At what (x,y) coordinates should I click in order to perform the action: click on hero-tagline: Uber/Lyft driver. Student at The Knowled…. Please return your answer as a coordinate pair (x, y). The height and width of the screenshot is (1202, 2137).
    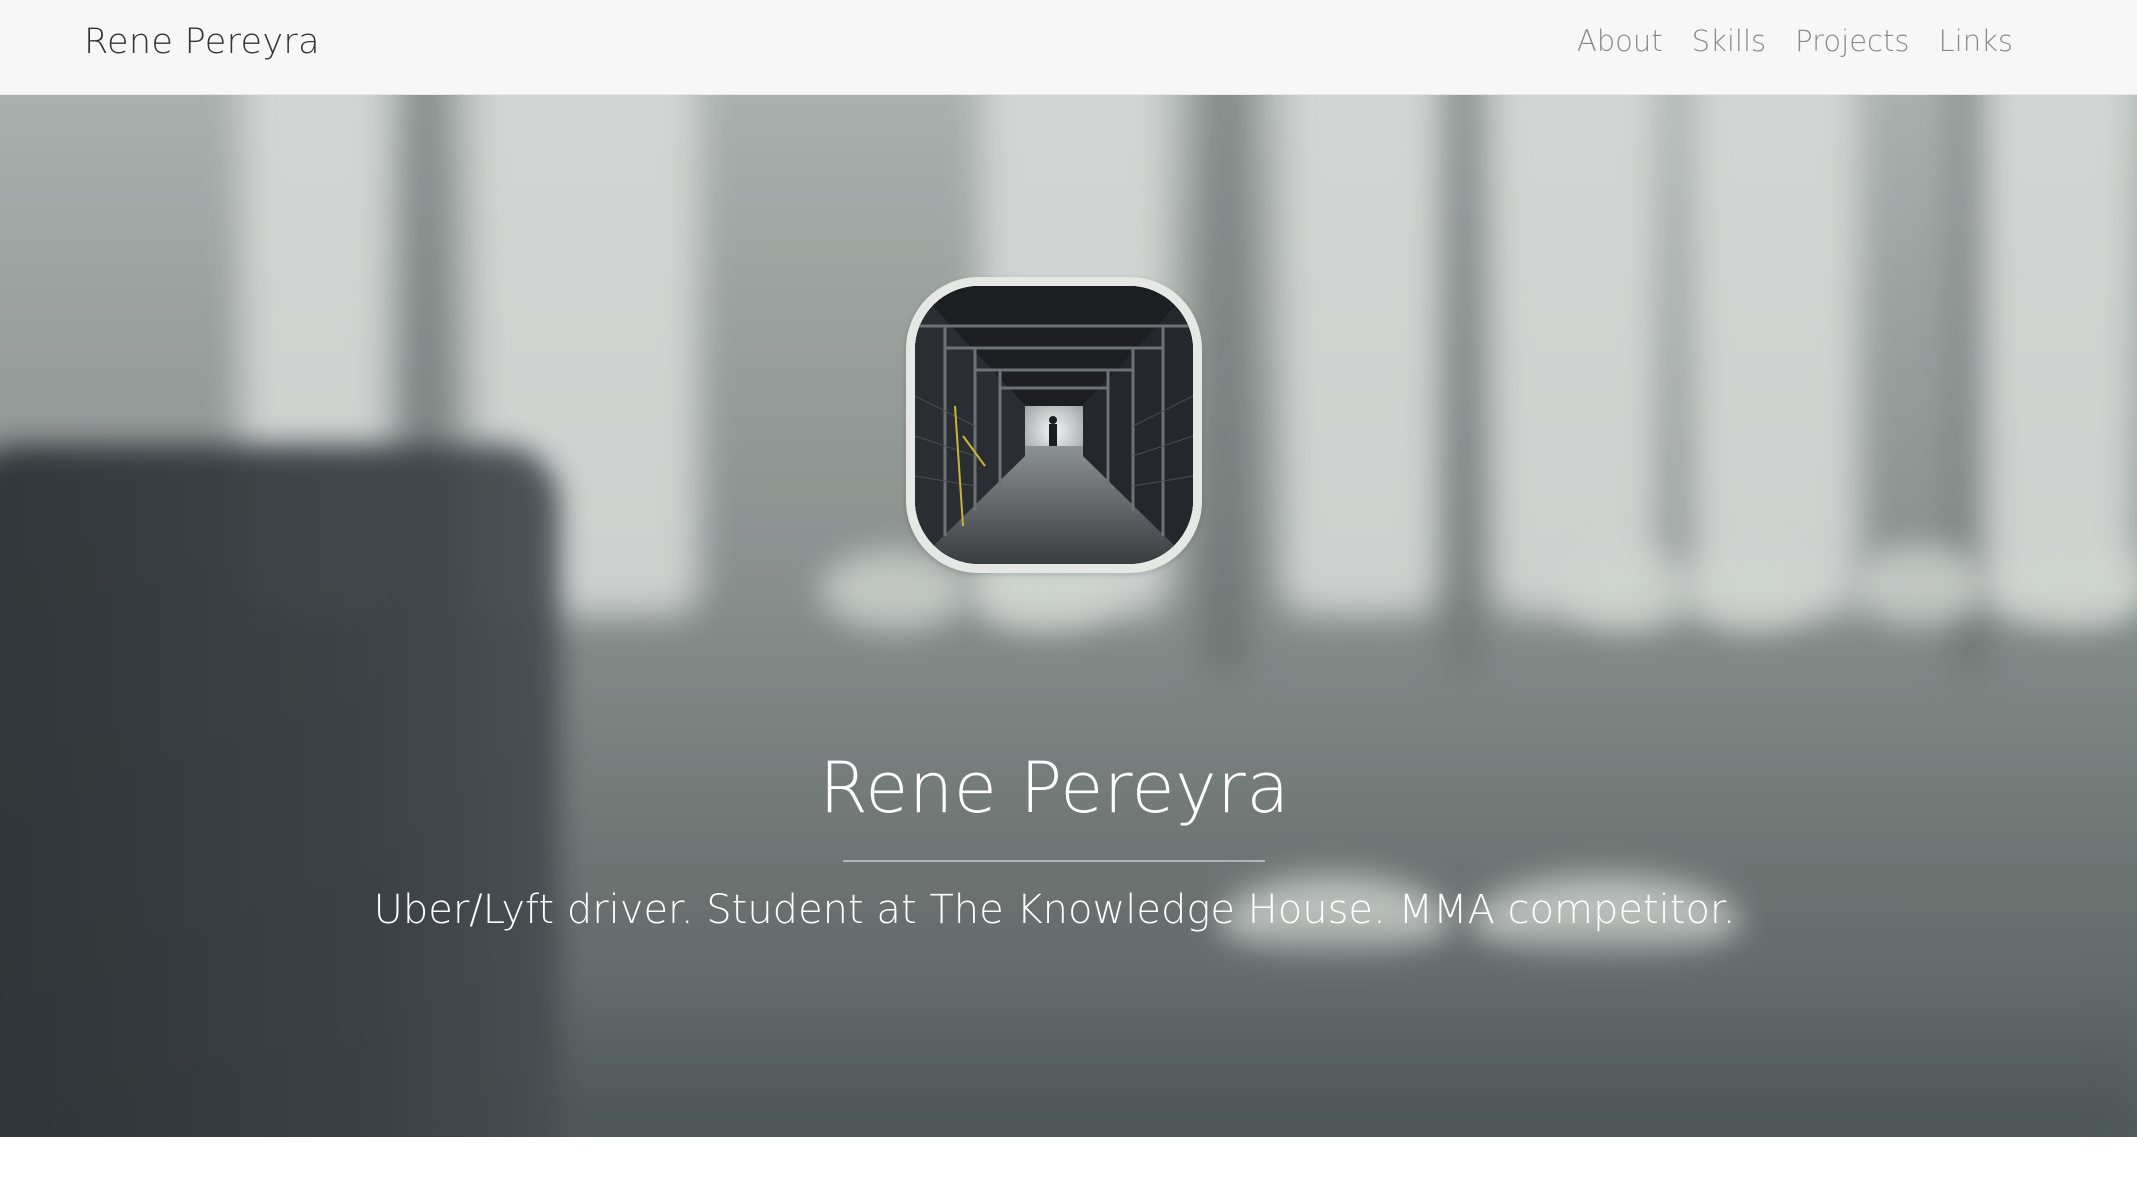
    Looking at the image, I should click on (1054, 910).